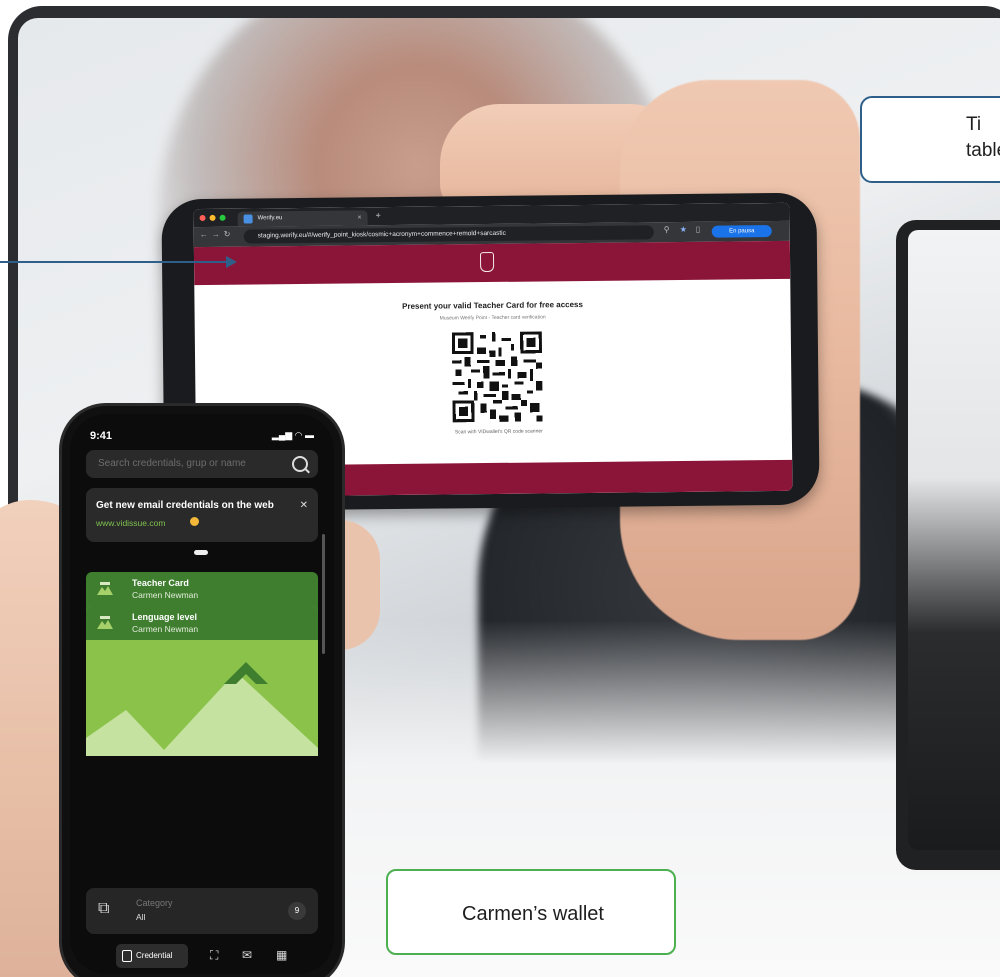  I want to click on status-icons: ▂▄▆ ◠ ▬, so click(292, 435).